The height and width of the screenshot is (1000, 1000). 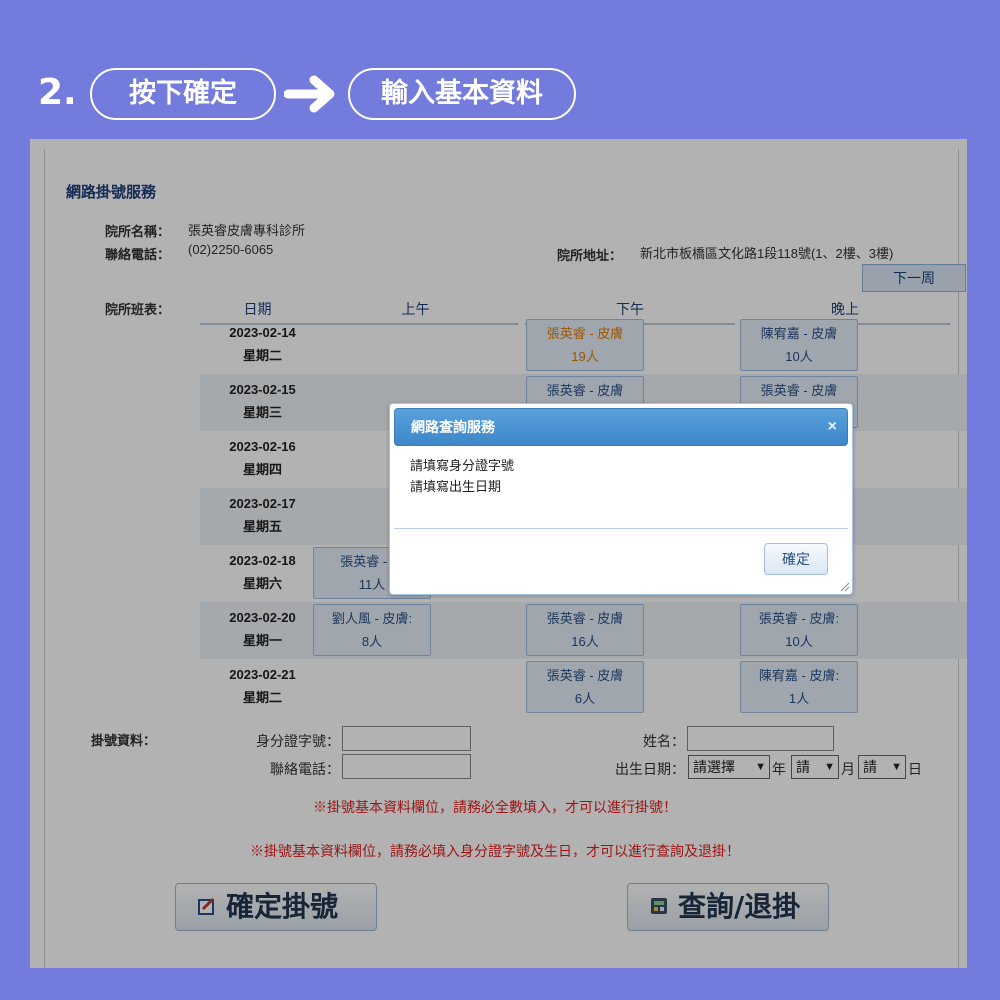 What do you see at coordinates (57, 92) in the screenshot?
I see `step-number: 2.` at bounding box center [57, 92].